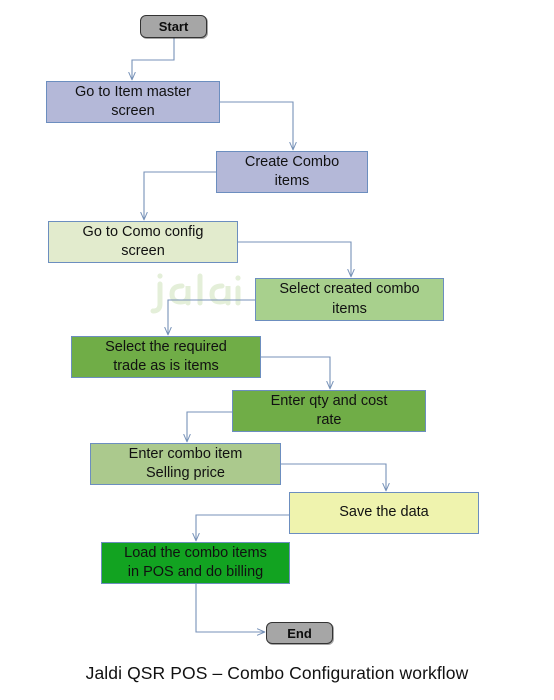 Image resolution: width=554 pixels, height=700 pixels. What do you see at coordinates (297, 373) in the screenshot?
I see `connector-select-trade-to-enter-qty` at bounding box center [297, 373].